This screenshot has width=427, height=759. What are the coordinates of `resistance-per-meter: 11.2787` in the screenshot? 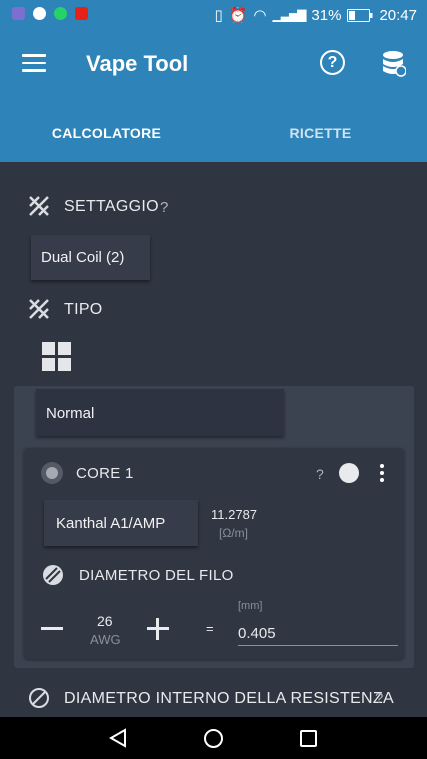 It's located at (234, 514).